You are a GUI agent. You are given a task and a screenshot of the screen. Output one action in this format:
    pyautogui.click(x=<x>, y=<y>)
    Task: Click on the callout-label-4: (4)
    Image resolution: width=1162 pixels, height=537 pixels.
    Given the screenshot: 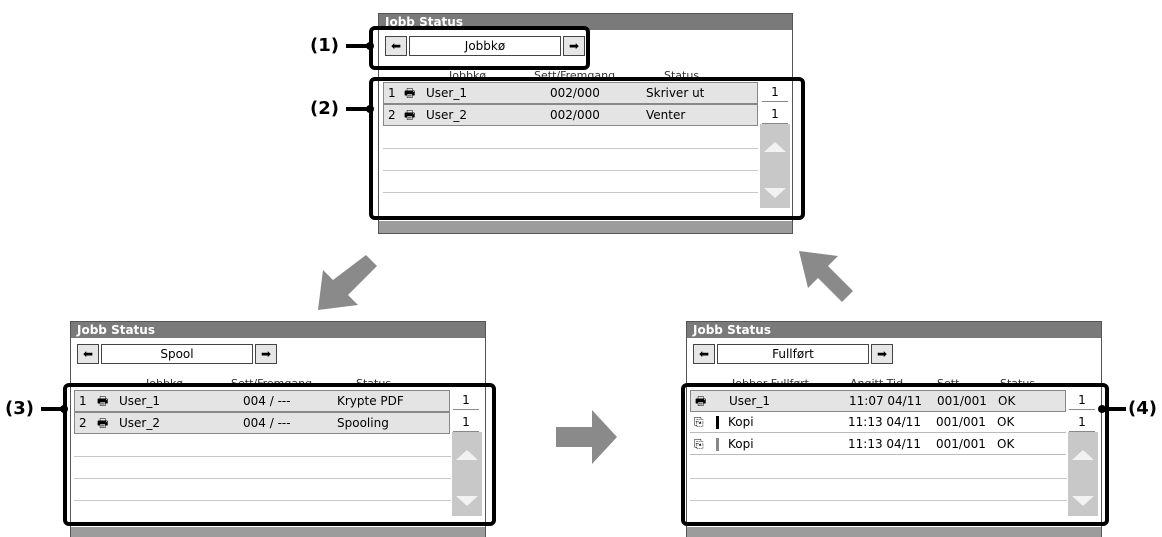 What is the action you would take?
    pyautogui.click(x=1142, y=408)
    